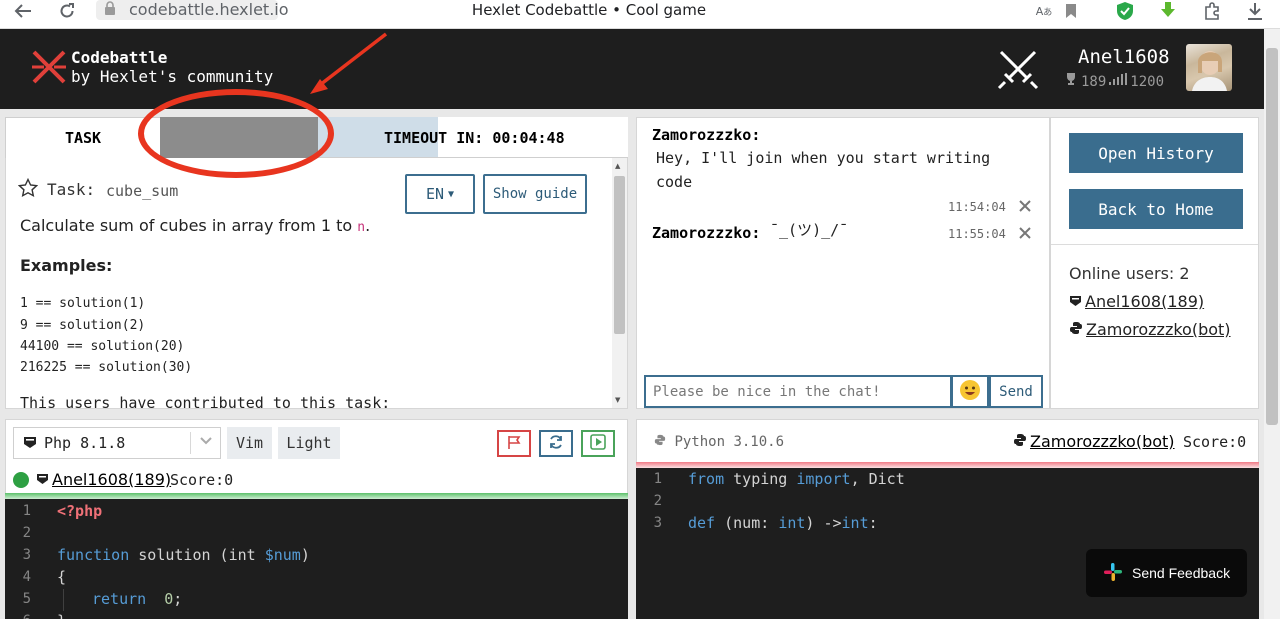  Describe the element at coordinates (1044, 11) in the screenshot. I see `translate-icon: Aあ` at that location.